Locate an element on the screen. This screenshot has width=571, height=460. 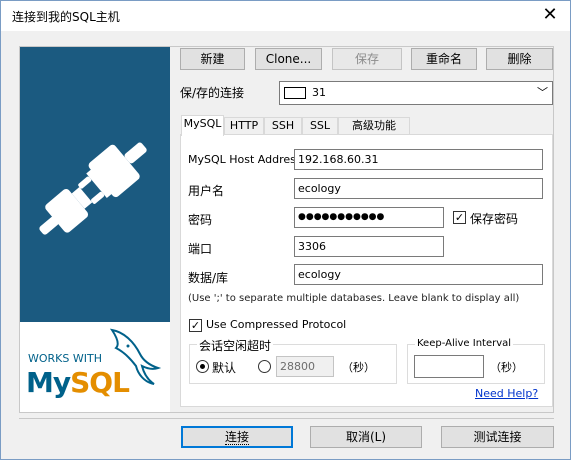
username-label: 用户名 is located at coordinates (206, 191).